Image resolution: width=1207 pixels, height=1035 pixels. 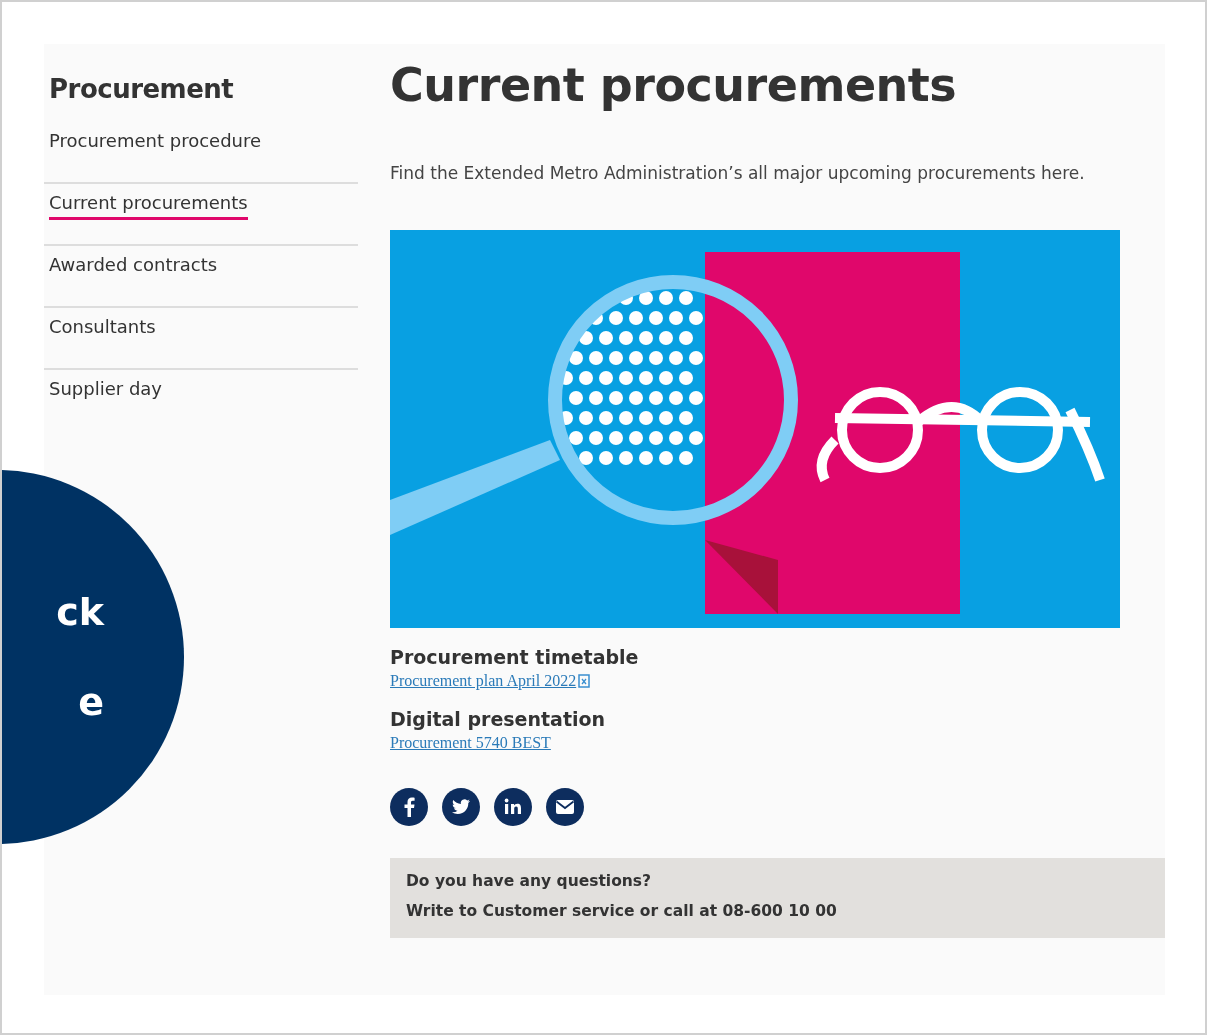 I want to click on document-icon, so click(x=584, y=681).